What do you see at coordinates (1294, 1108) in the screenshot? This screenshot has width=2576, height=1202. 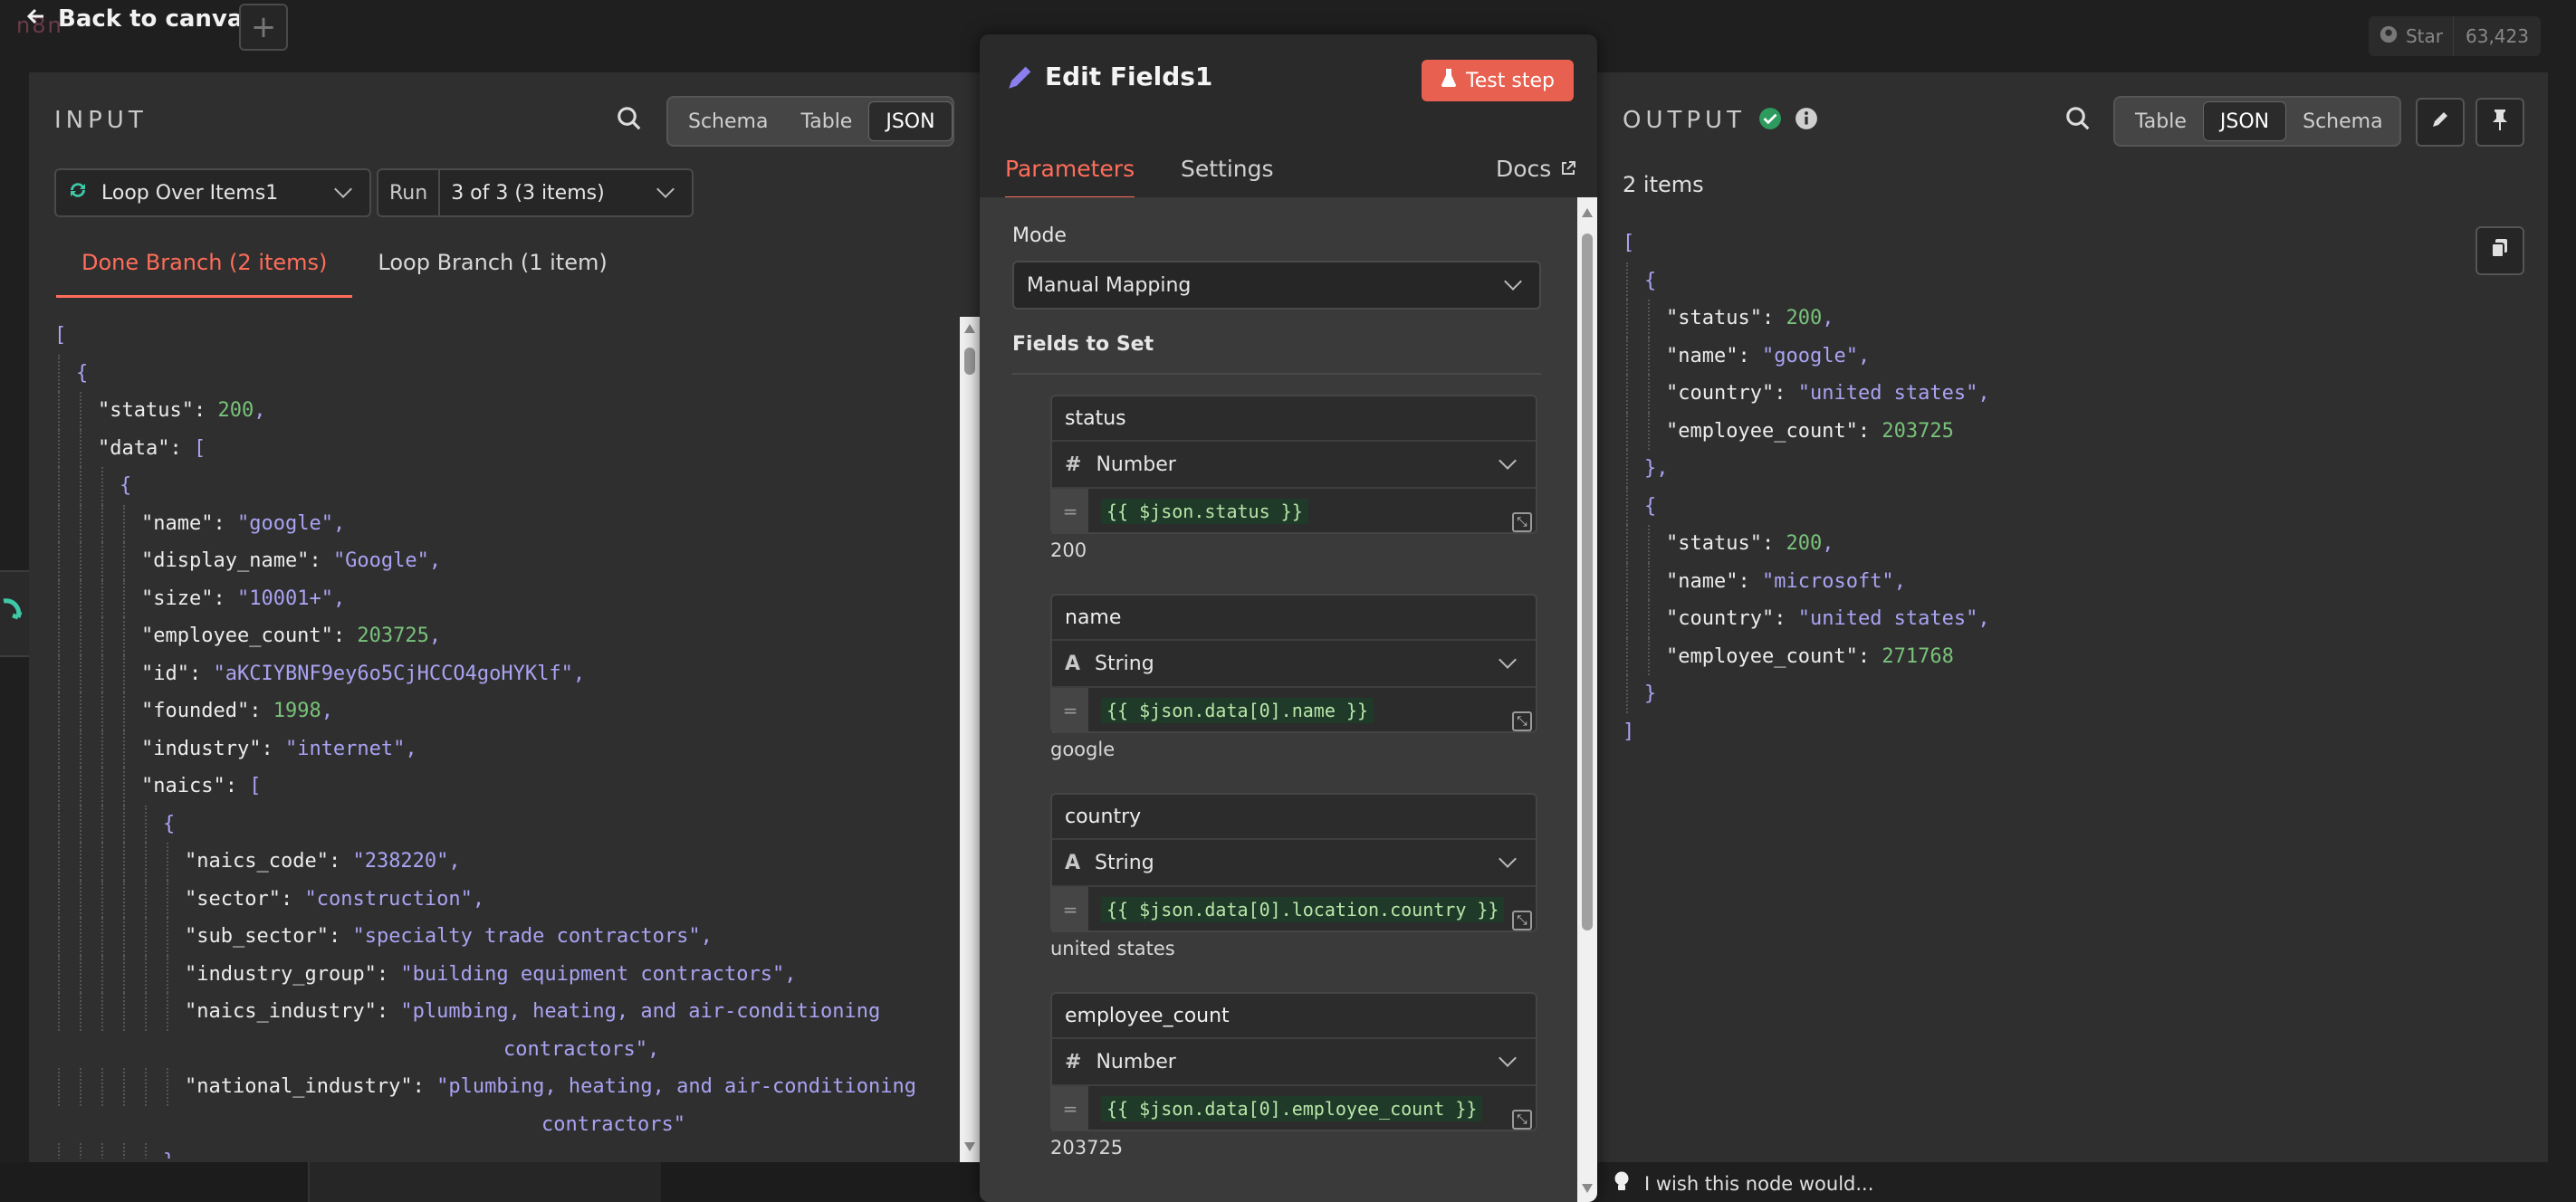 I see `field-value-expression: ={{ $json.data[0].employee_count }} ⤡` at bounding box center [1294, 1108].